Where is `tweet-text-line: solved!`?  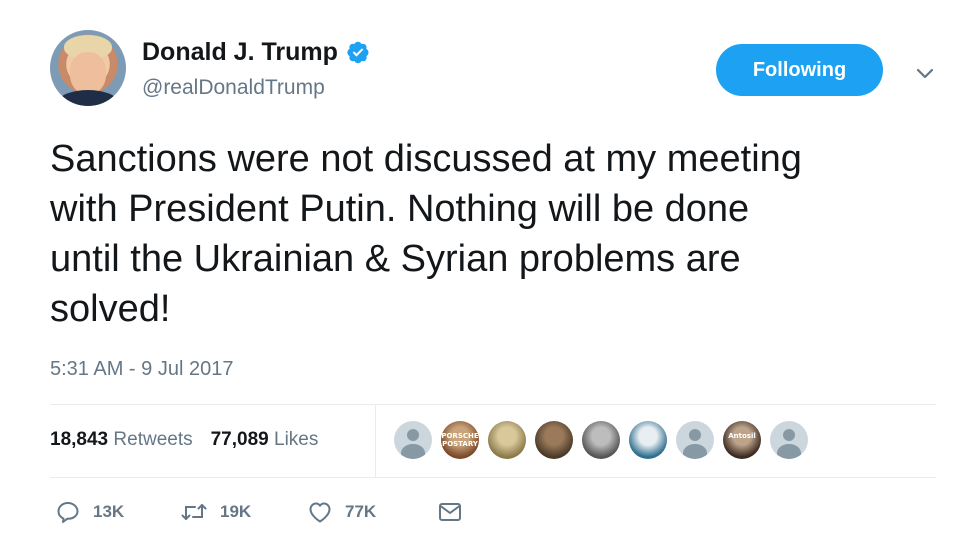 tweet-text-line: solved! is located at coordinates (110, 309).